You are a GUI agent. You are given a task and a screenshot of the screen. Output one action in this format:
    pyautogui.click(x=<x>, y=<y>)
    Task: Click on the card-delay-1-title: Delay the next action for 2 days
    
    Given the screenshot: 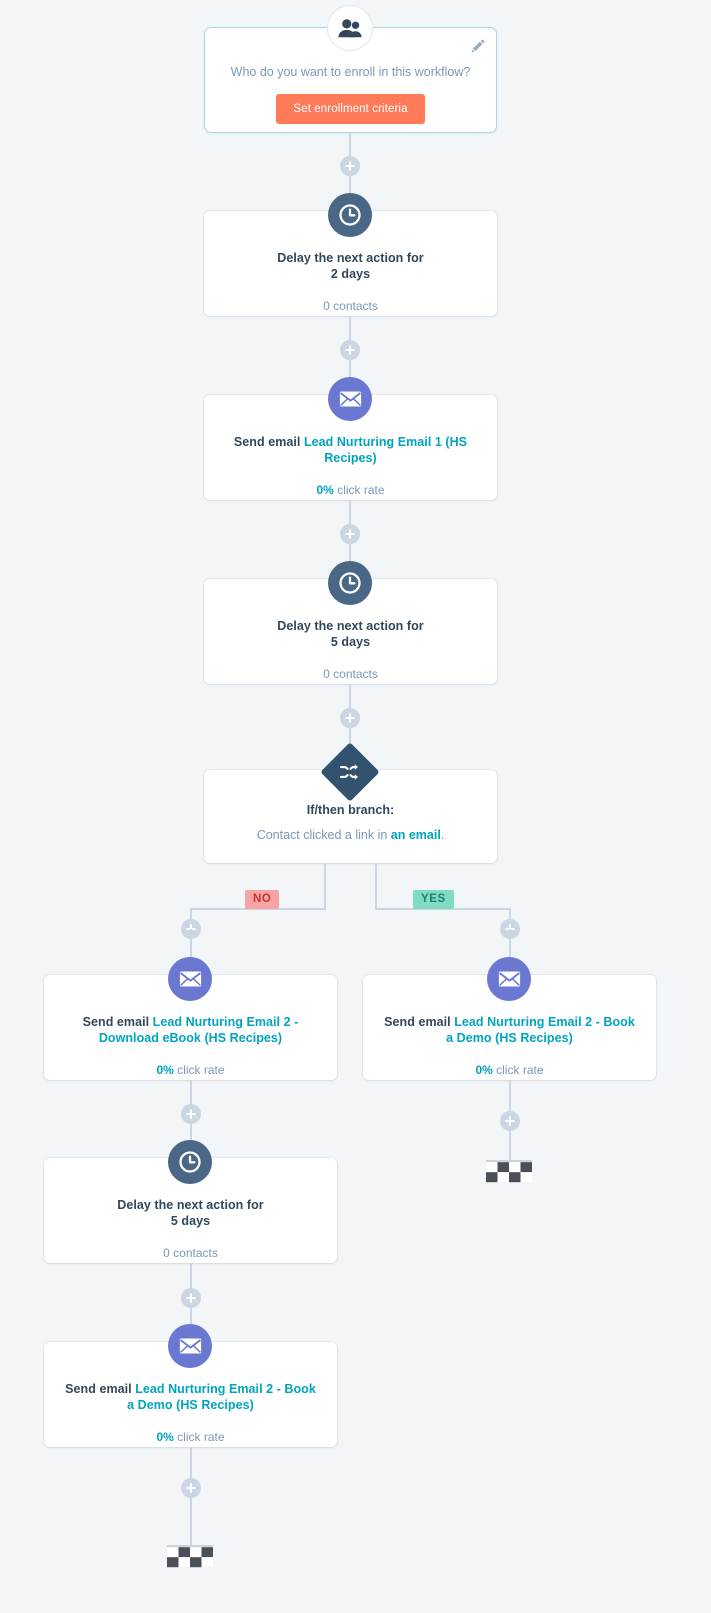 What is the action you would take?
    pyautogui.click(x=350, y=266)
    